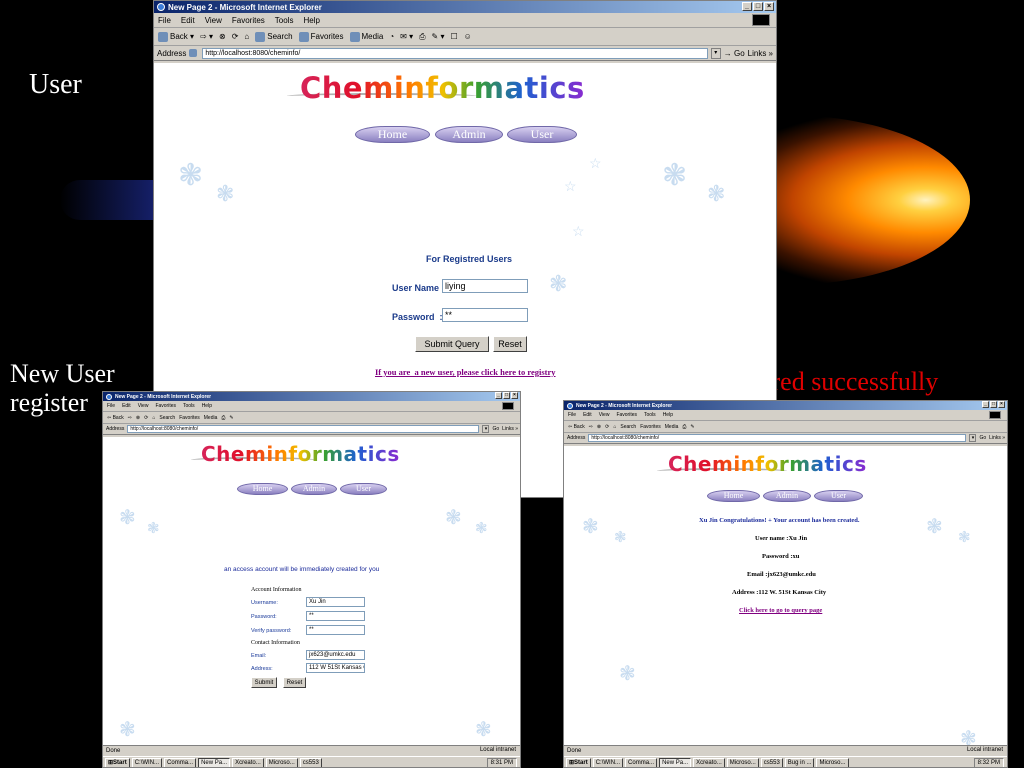  I want to click on reg-verify-input: **, so click(335, 630).